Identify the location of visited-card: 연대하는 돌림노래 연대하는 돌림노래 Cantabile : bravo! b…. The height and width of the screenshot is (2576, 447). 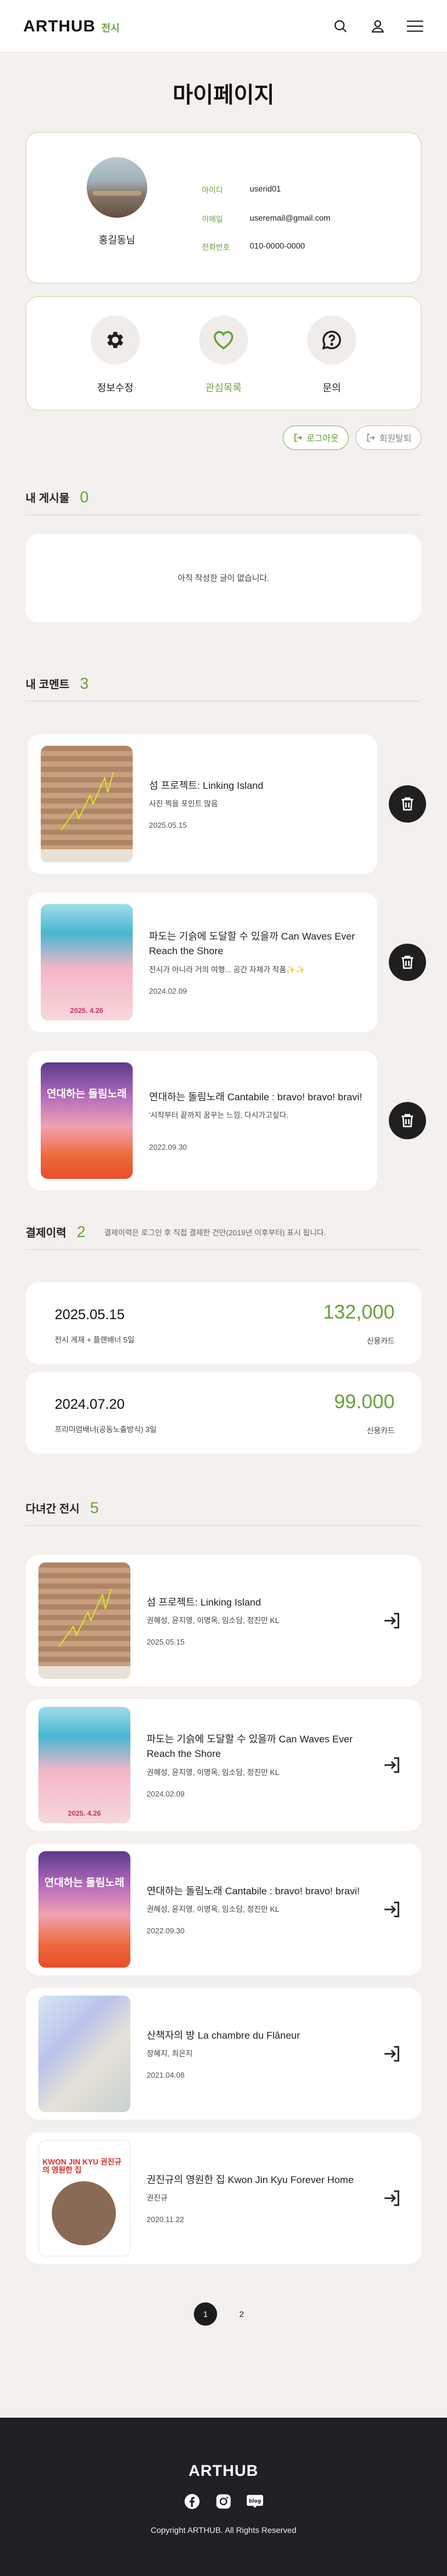
(223, 1909).